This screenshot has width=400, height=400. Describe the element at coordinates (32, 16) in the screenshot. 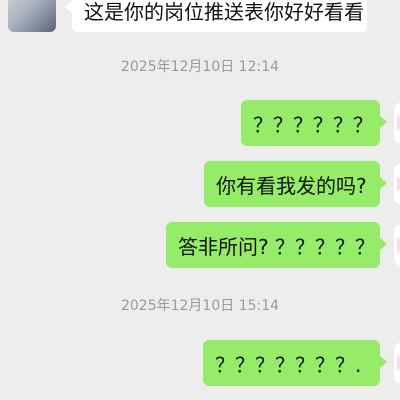

I see `contact-avatar` at that location.